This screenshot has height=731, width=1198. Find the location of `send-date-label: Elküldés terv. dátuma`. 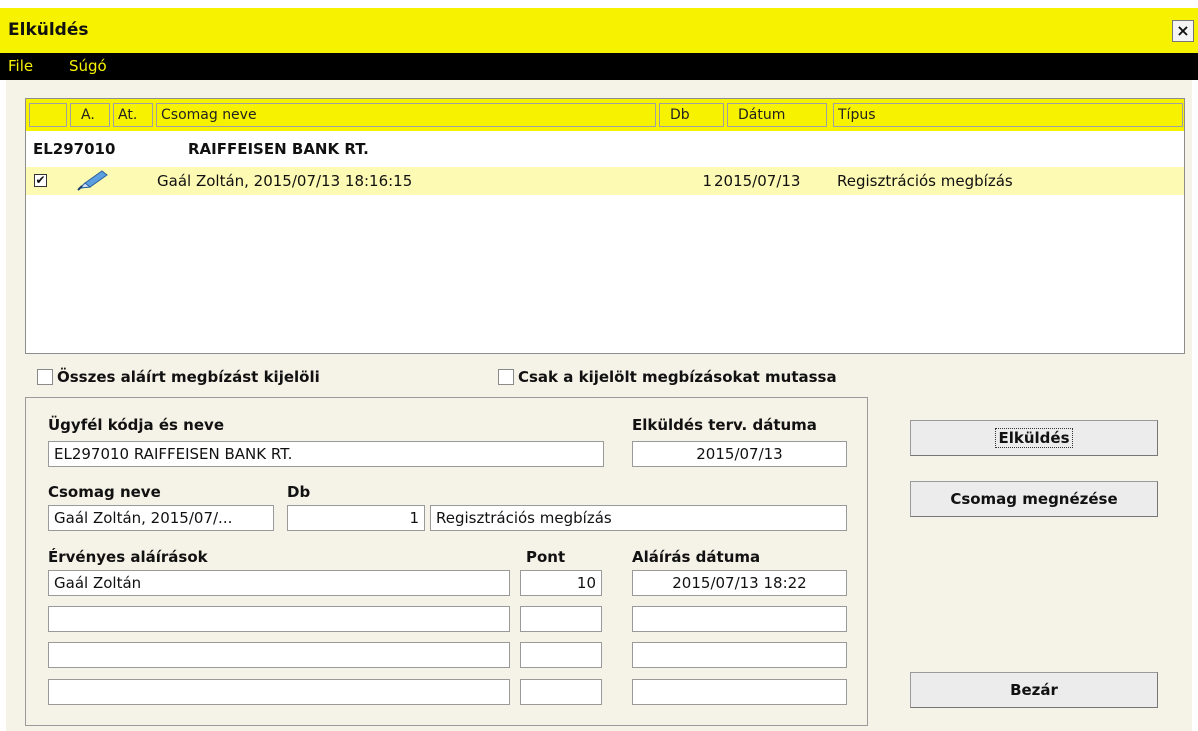

send-date-label: Elküldés terv. dátuma is located at coordinates (724, 425).